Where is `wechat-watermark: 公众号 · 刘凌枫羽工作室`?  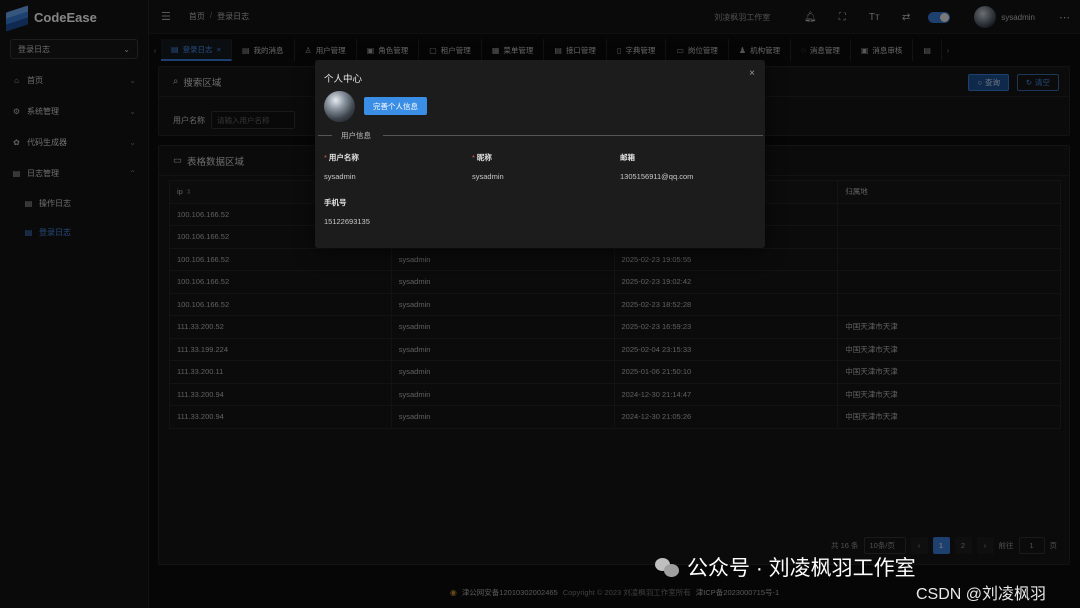
wechat-watermark: 公众号 · 刘凌枫羽工作室 is located at coordinates (785, 567).